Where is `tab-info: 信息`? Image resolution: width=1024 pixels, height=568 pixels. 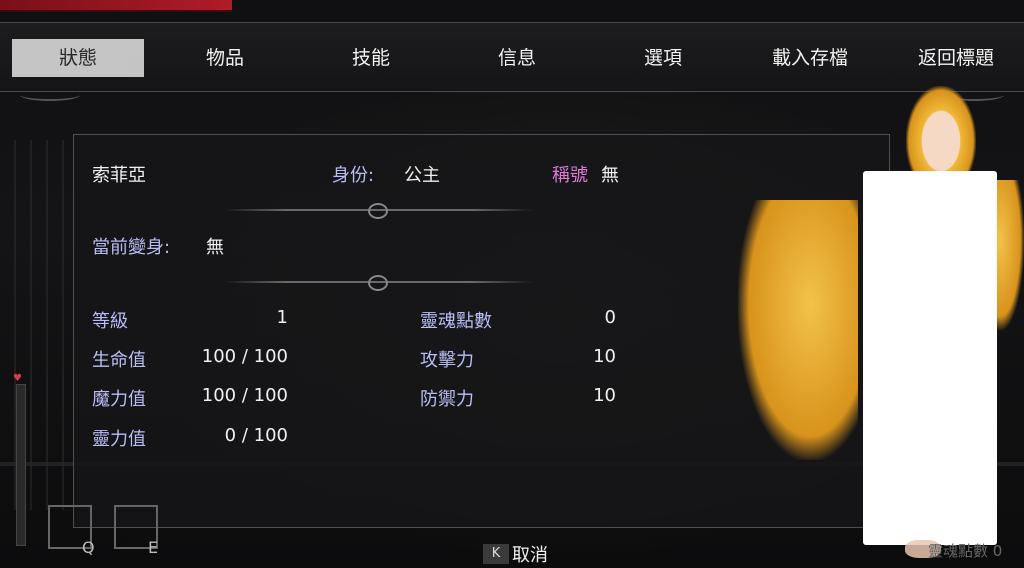
tab-info: 信息 is located at coordinates (517, 58).